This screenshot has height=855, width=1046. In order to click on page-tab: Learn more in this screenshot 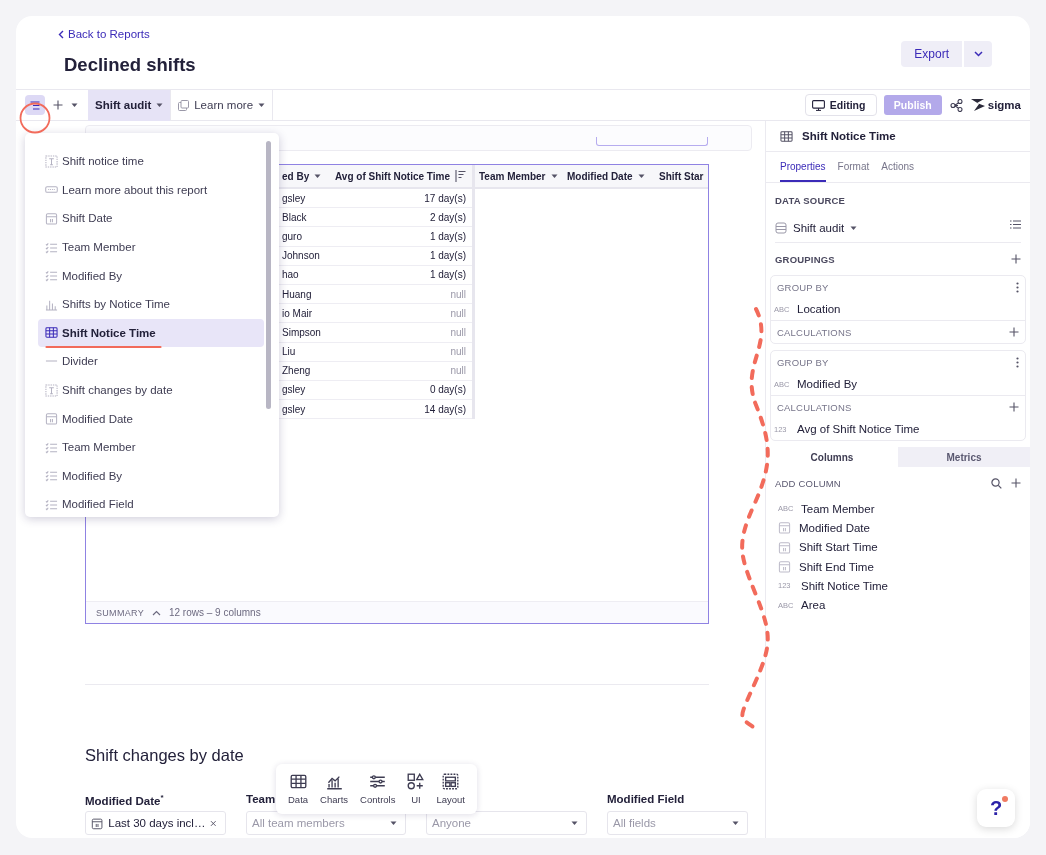, I will do `click(222, 105)`.